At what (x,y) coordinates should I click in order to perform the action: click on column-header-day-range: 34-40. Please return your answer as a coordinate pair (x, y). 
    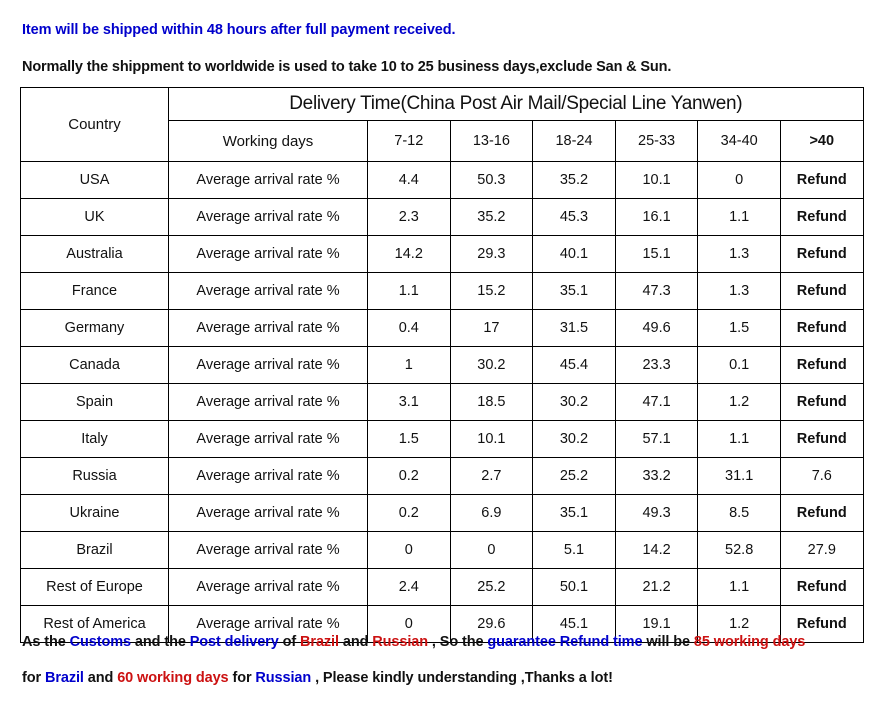
    Looking at the image, I should click on (739, 141).